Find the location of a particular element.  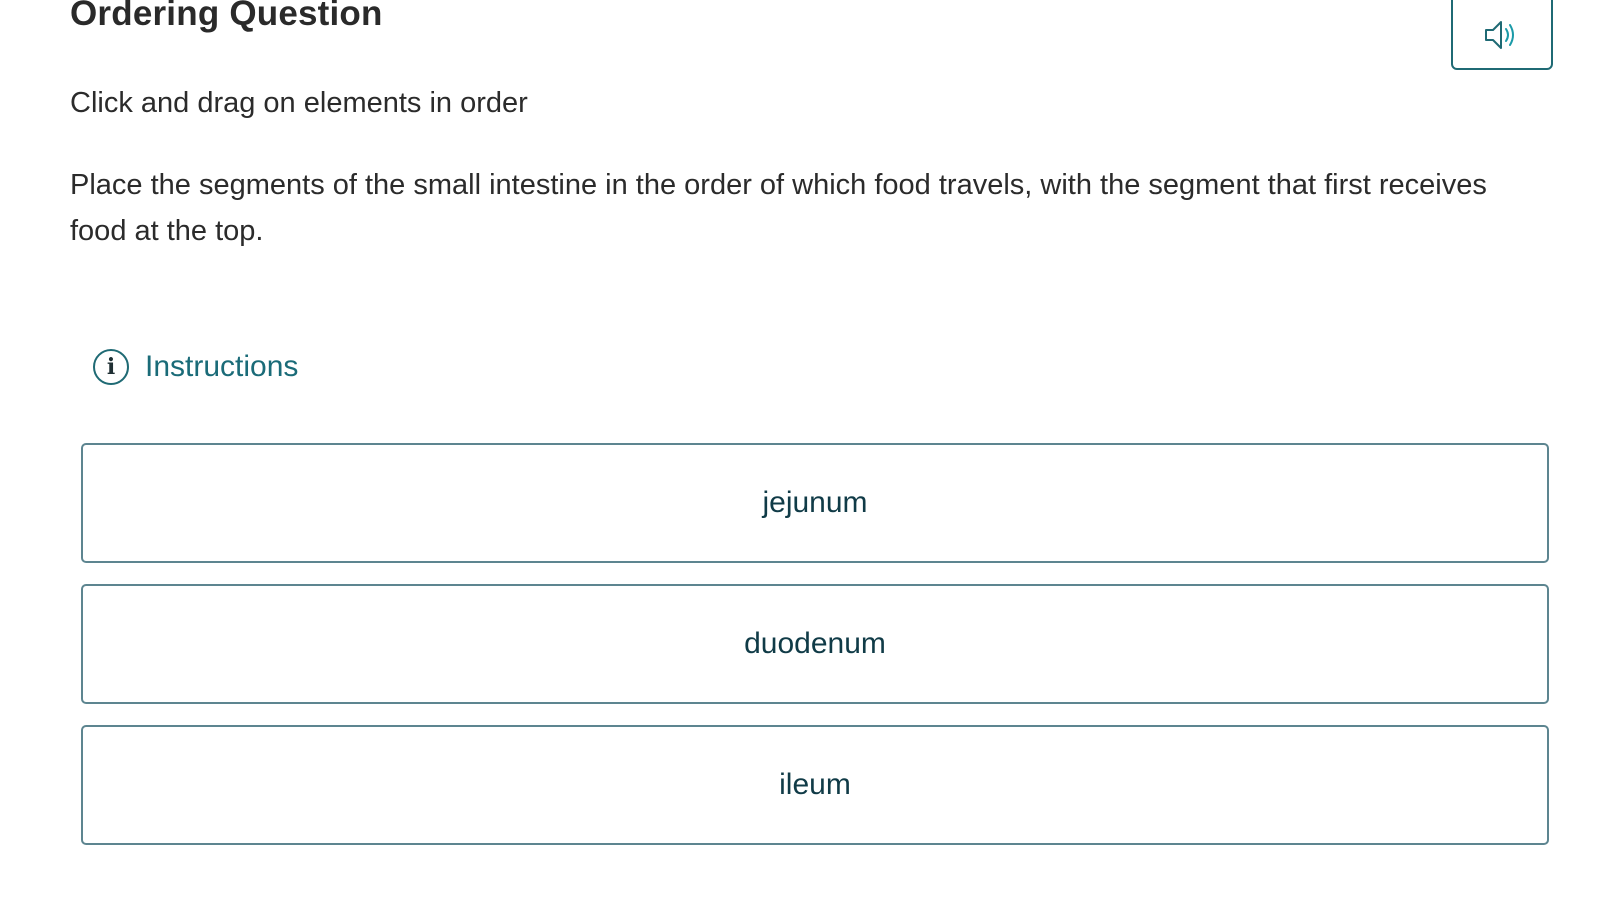

speaker-icon is located at coordinates (1502, 35).